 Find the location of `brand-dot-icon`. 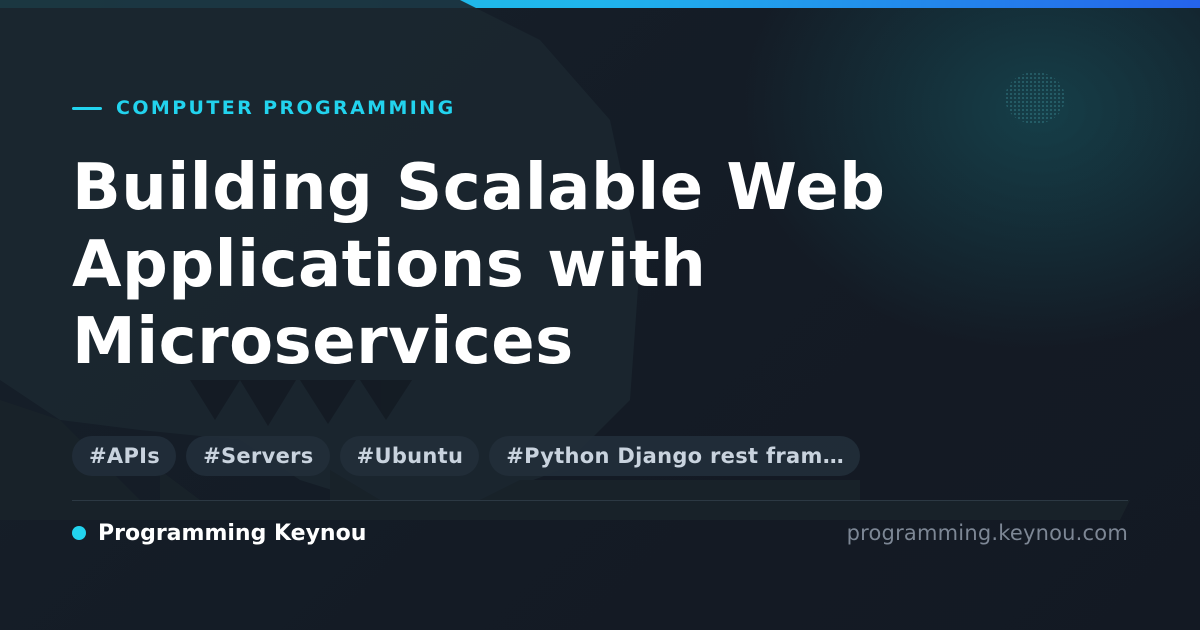

brand-dot-icon is located at coordinates (79, 533).